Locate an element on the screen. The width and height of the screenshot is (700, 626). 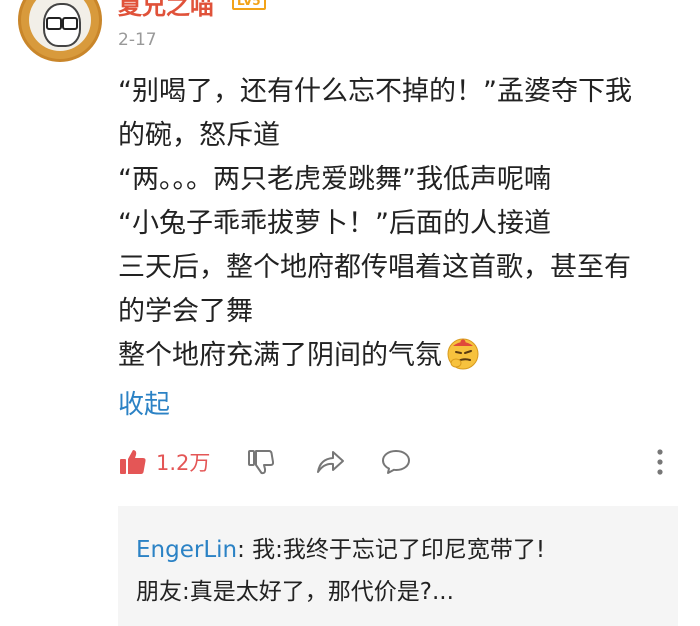
share-button is located at coordinates (330, 462).